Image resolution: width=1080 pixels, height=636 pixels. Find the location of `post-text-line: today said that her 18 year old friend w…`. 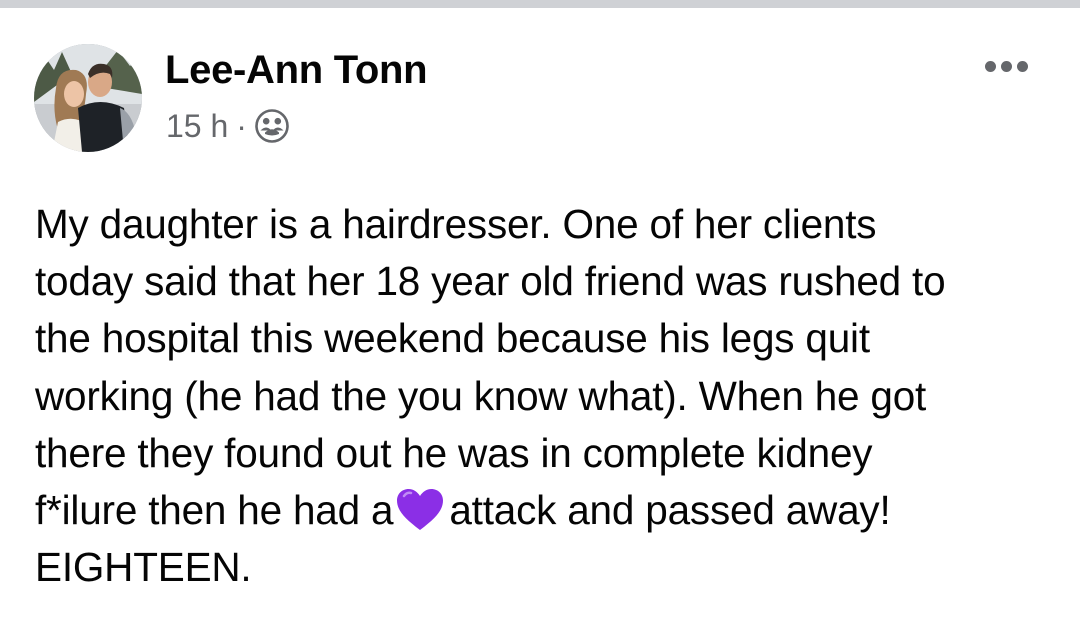

post-text-line: today said that her 18 year old friend w… is located at coordinates (490, 281).